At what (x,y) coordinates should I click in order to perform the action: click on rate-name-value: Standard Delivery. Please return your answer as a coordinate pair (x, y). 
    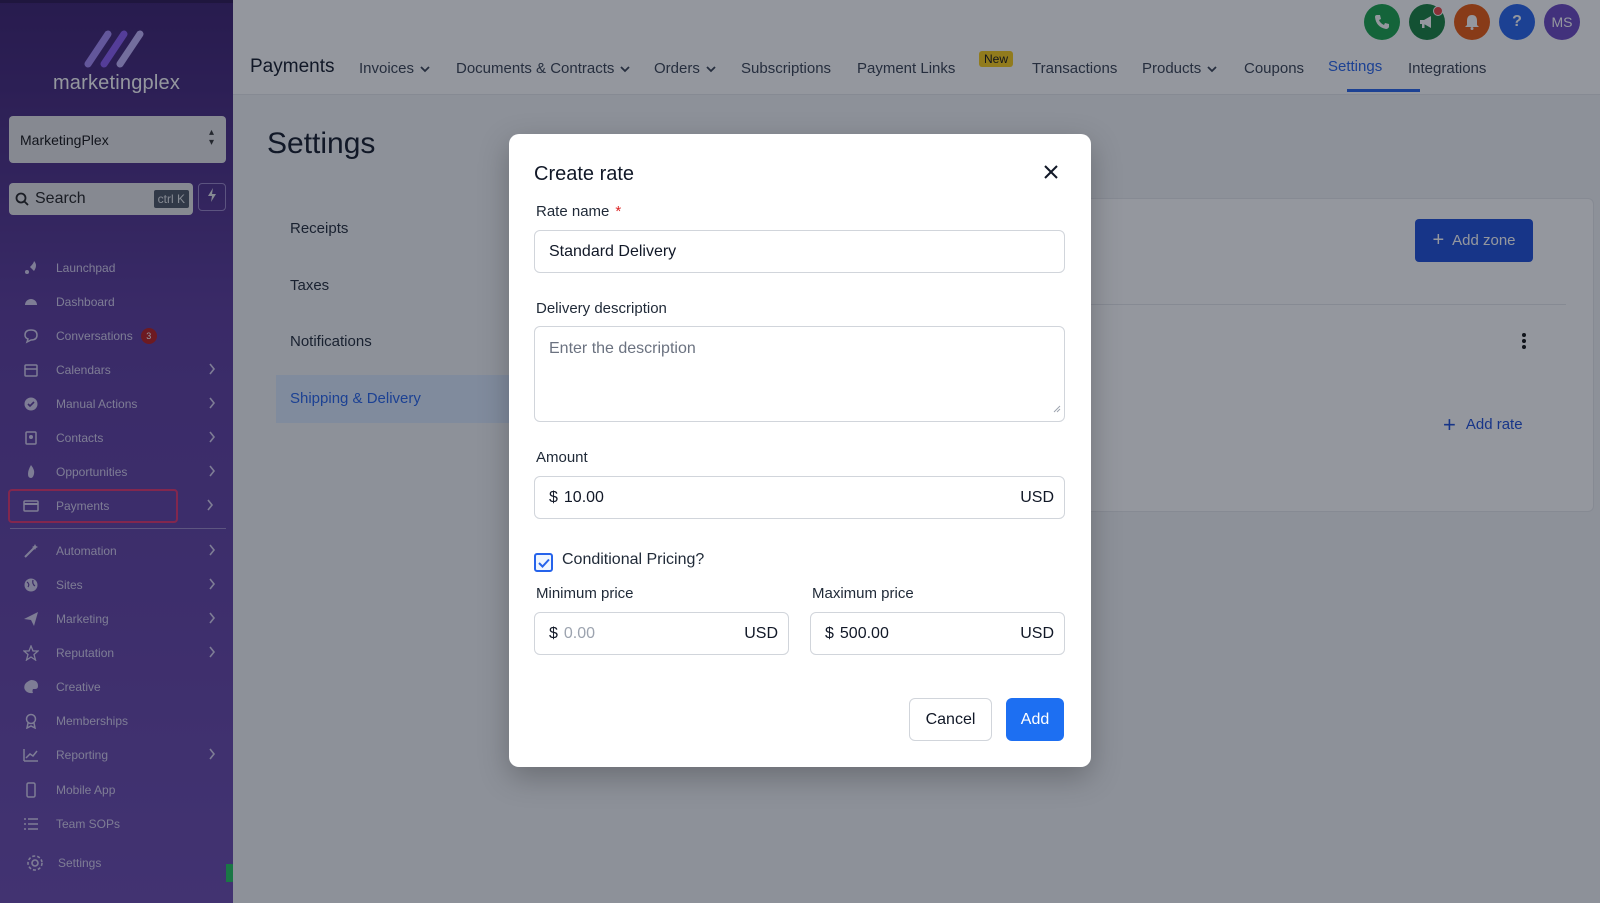
    Looking at the image, I should click on (613, 251).